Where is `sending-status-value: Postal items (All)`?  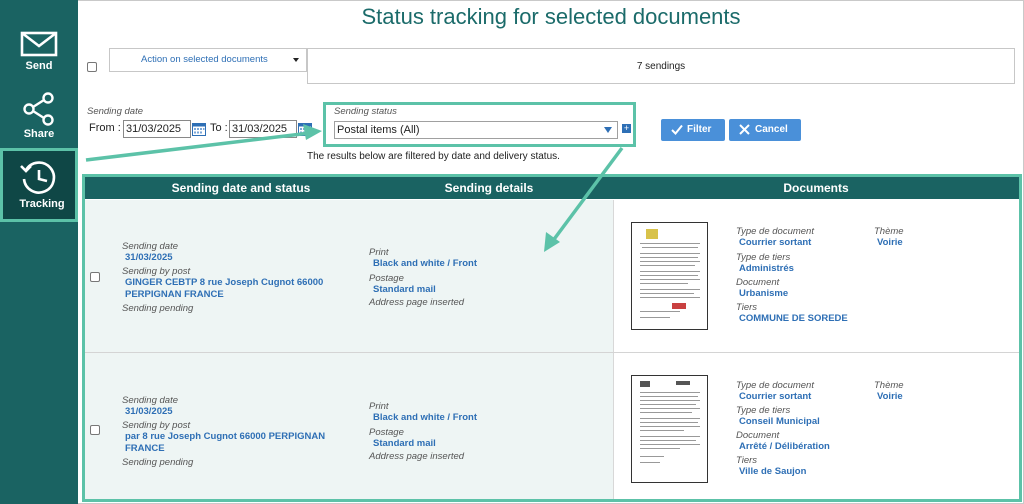 sending-status-value: Postal items (All) is located at coordinates (378, 130).